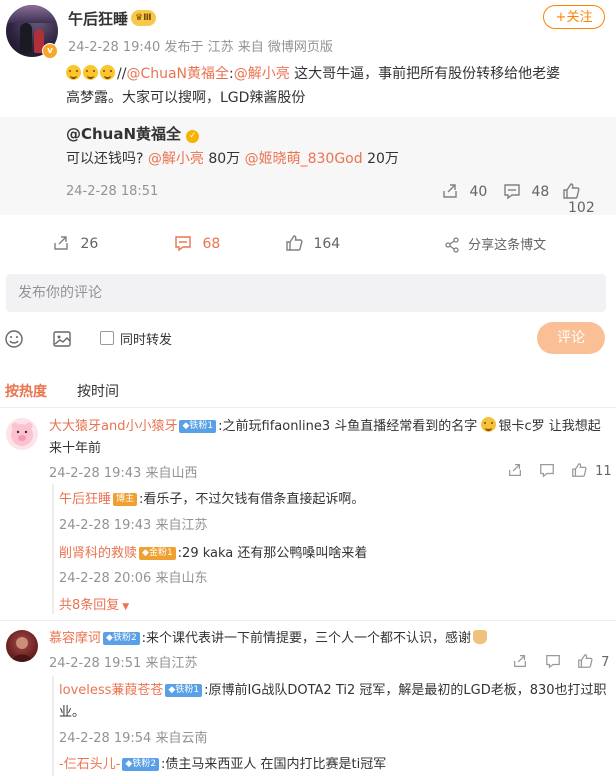 The width and height of the screenshot is (616, 776). Describe the element at coordinates (306, 293) in the screenshot. I see `comment-input: 发布你的评论` at that location.